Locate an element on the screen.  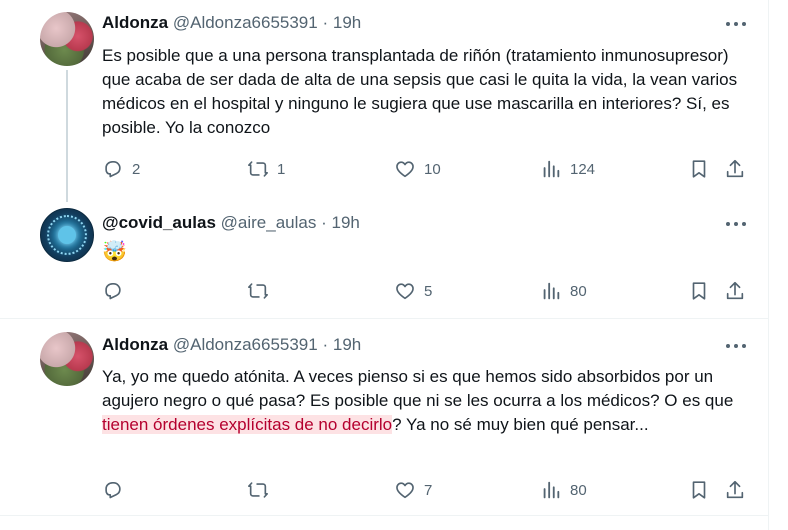
thread-line is located at coordinates (67, 136).